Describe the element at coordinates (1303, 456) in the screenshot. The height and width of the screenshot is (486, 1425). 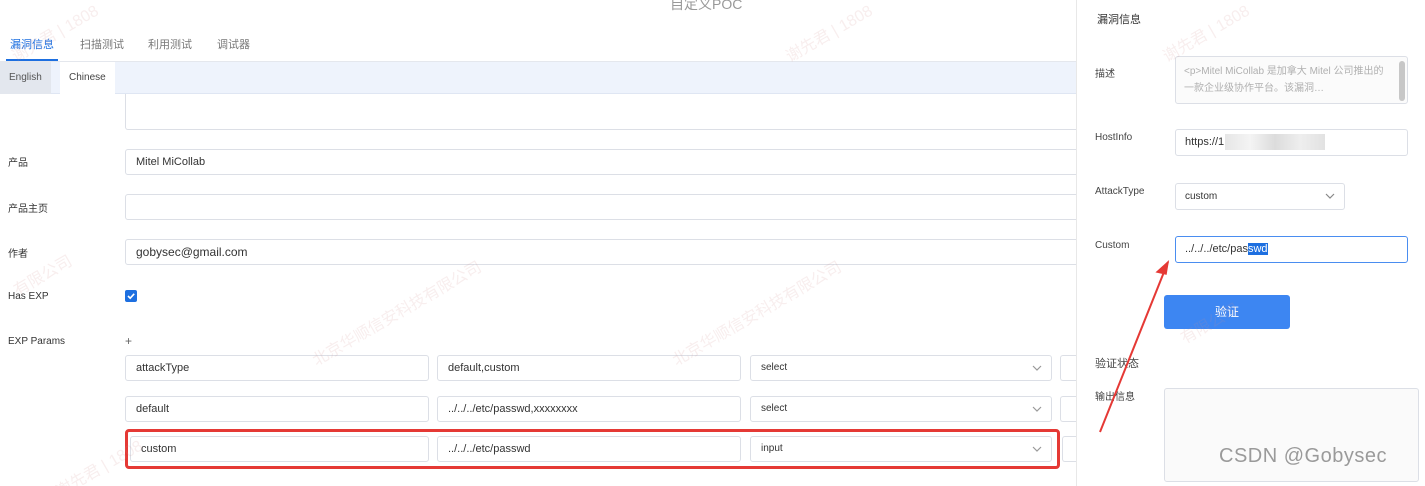
I see `csdn-watermark: CSDN @Gobysec` at that location.